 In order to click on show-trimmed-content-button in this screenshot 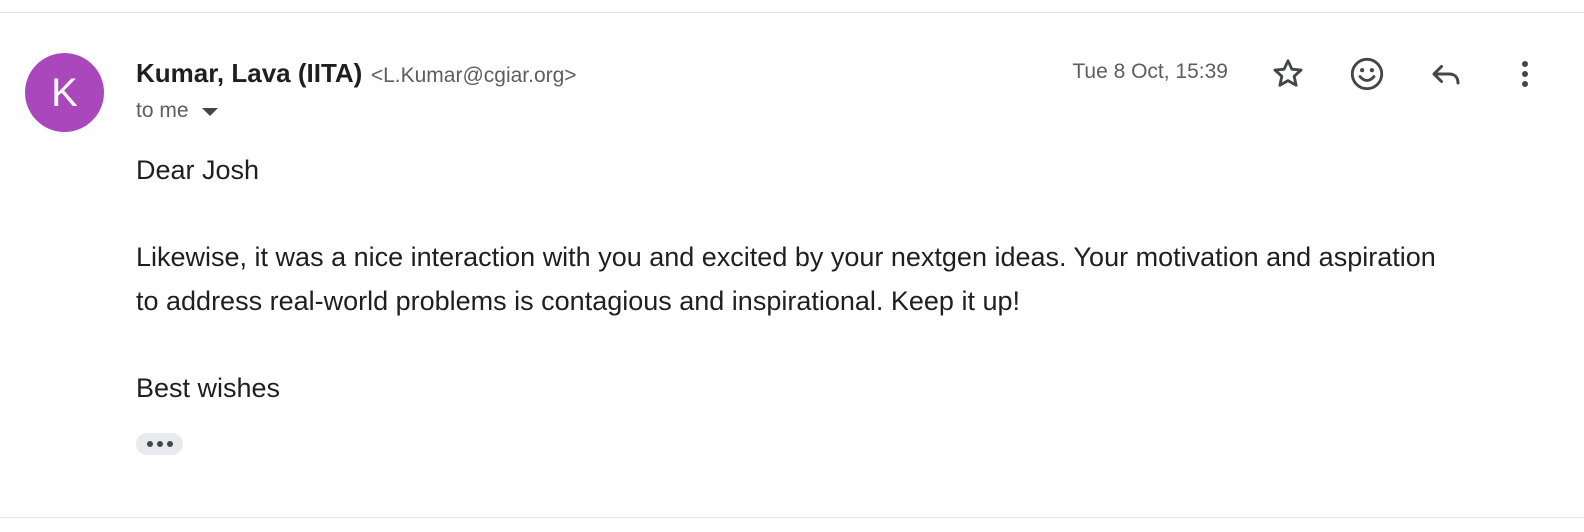, I will do `click(159, 444)`.